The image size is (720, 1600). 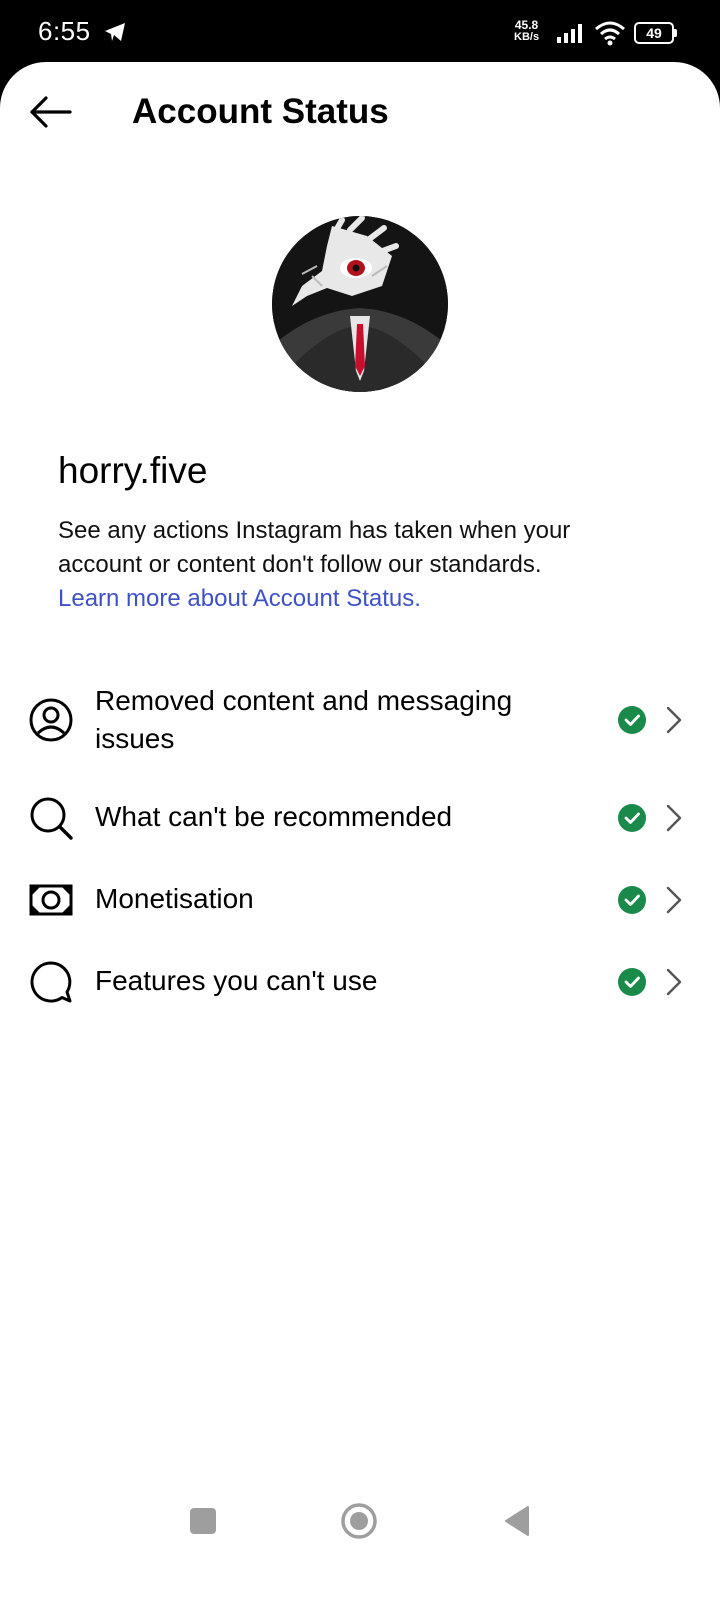 I want to click on avatar, so click(x=360, y=304).